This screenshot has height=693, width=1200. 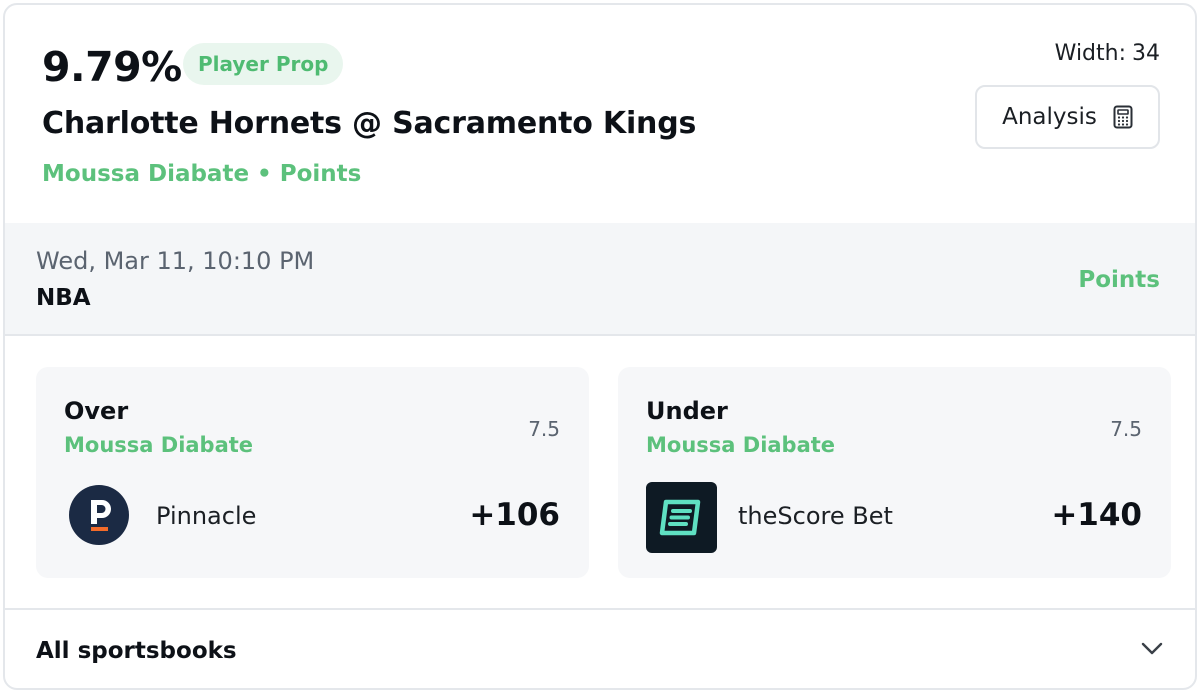 What do you see at coordinates (514, 515) in the screenshot?
I see `offer-odds: +106` at bounding box center [514, 515].